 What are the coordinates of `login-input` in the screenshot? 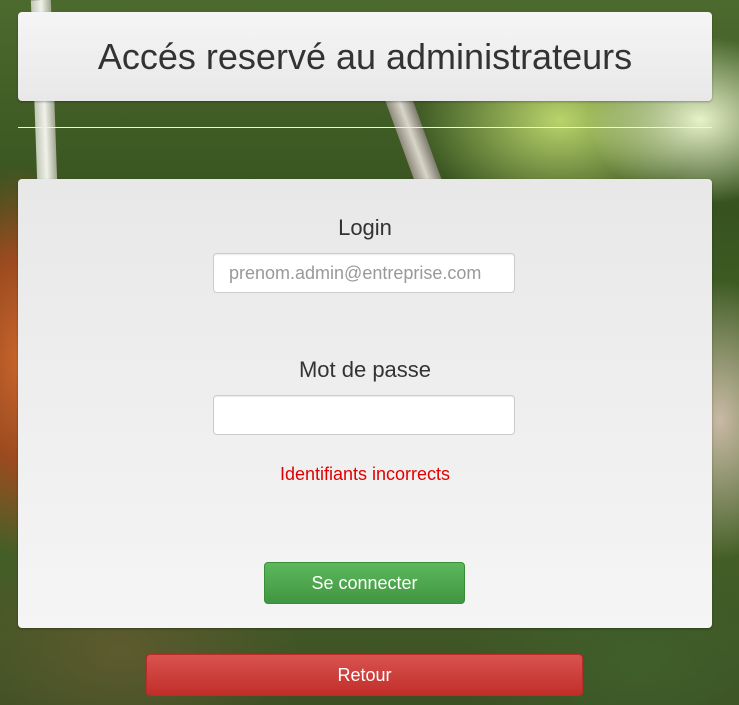 It's located at (364, 273).